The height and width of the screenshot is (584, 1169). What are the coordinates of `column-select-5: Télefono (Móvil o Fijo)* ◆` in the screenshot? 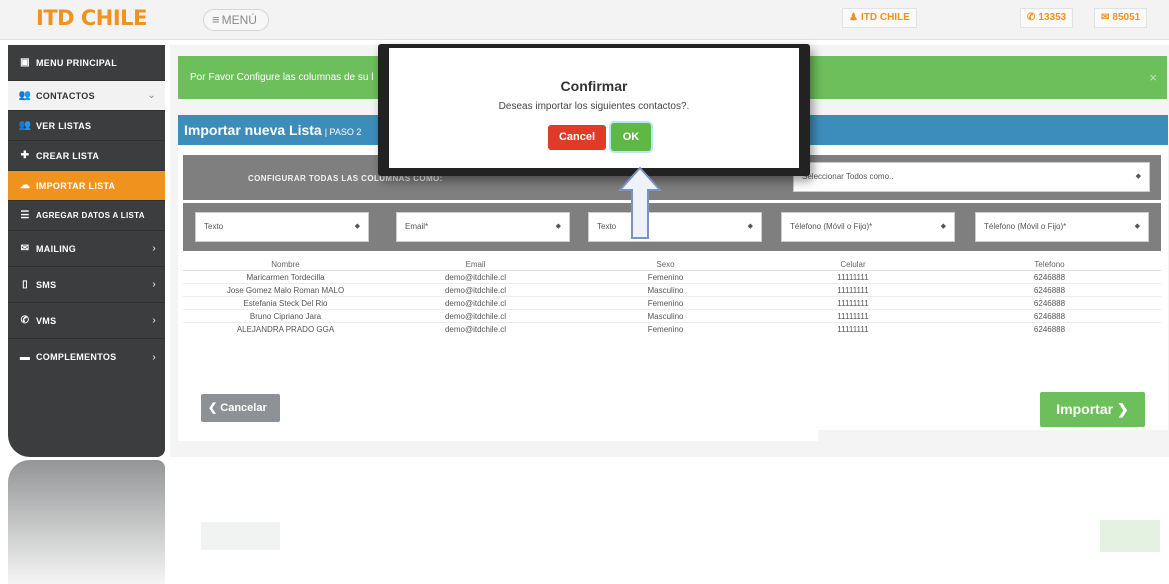 It's located at (1062, 227).